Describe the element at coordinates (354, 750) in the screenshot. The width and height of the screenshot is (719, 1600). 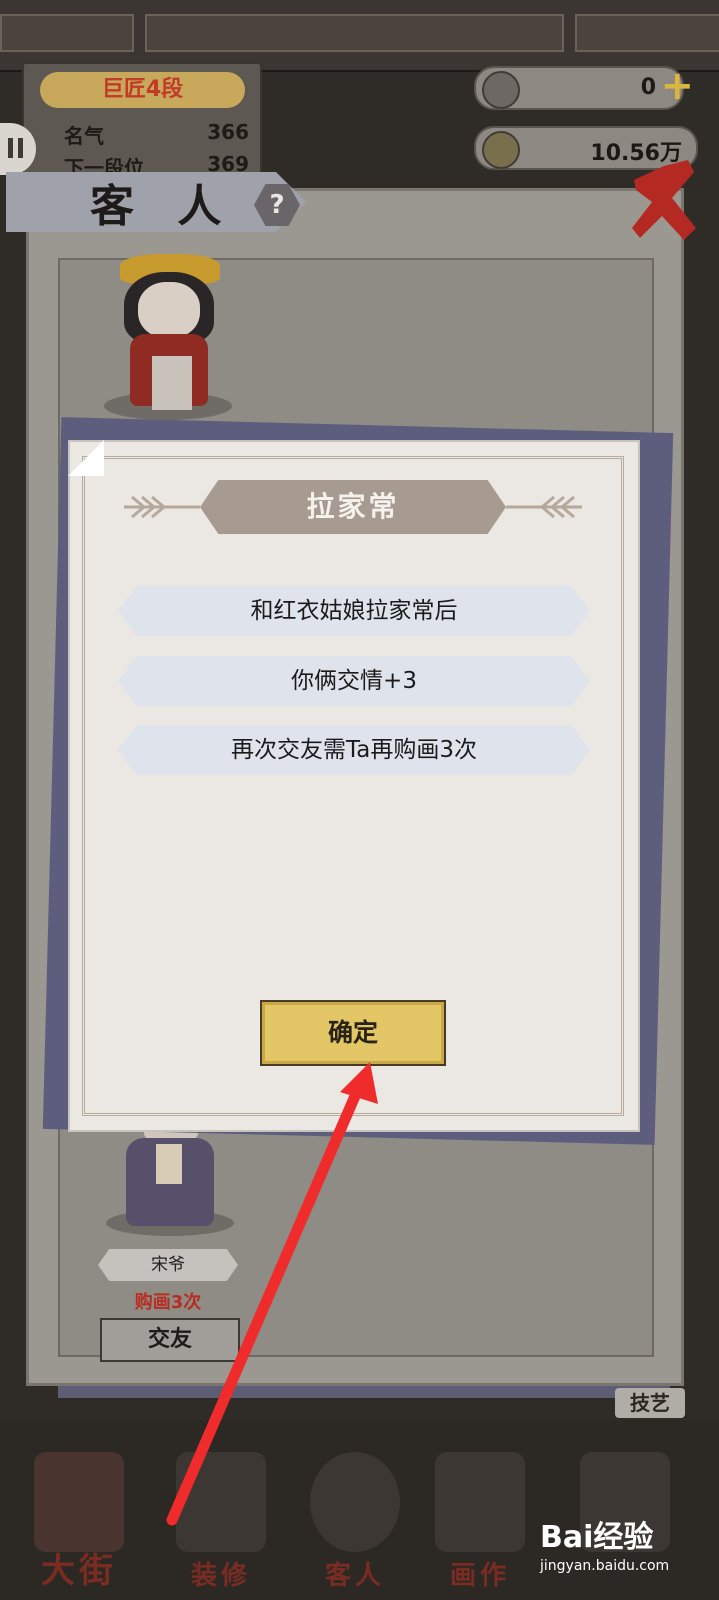
I see `message-line-3: 再次交友需Ta再购画3次` at that location.